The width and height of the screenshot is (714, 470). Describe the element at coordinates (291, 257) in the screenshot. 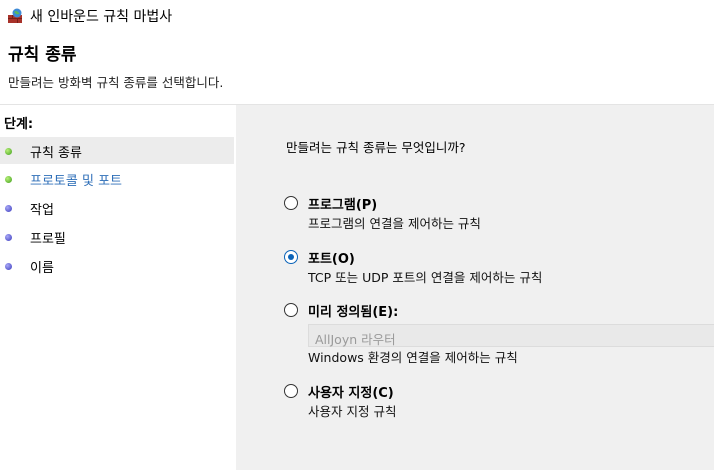

I see `port-radio` at that location.